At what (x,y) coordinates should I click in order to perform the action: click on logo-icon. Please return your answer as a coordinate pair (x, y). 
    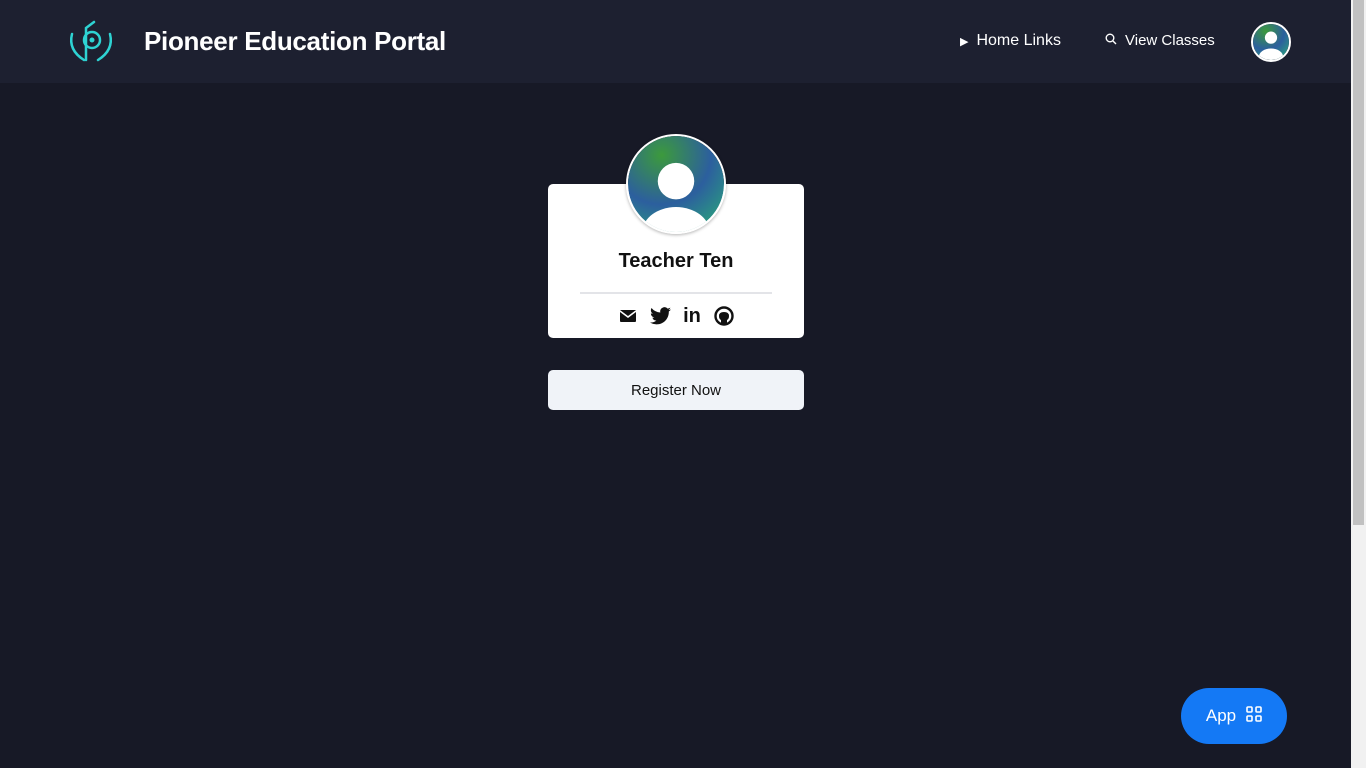
    Looking at the image, I should click on (90, 42).